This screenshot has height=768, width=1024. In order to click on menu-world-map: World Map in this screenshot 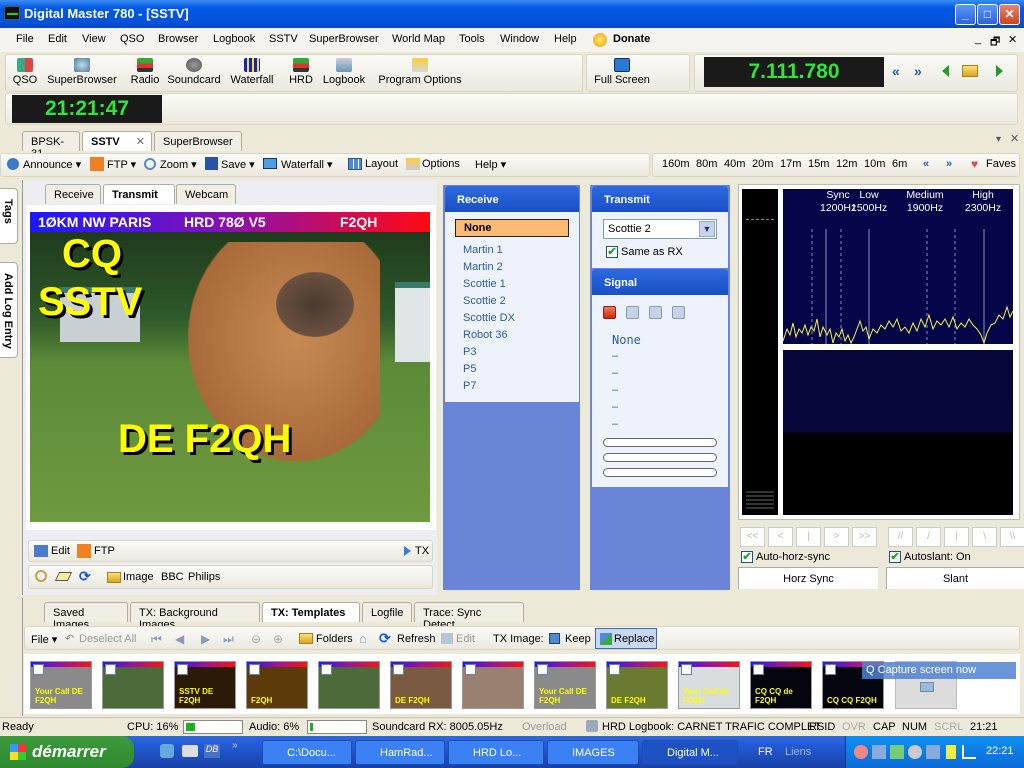, I will do `click(418, 39)`.